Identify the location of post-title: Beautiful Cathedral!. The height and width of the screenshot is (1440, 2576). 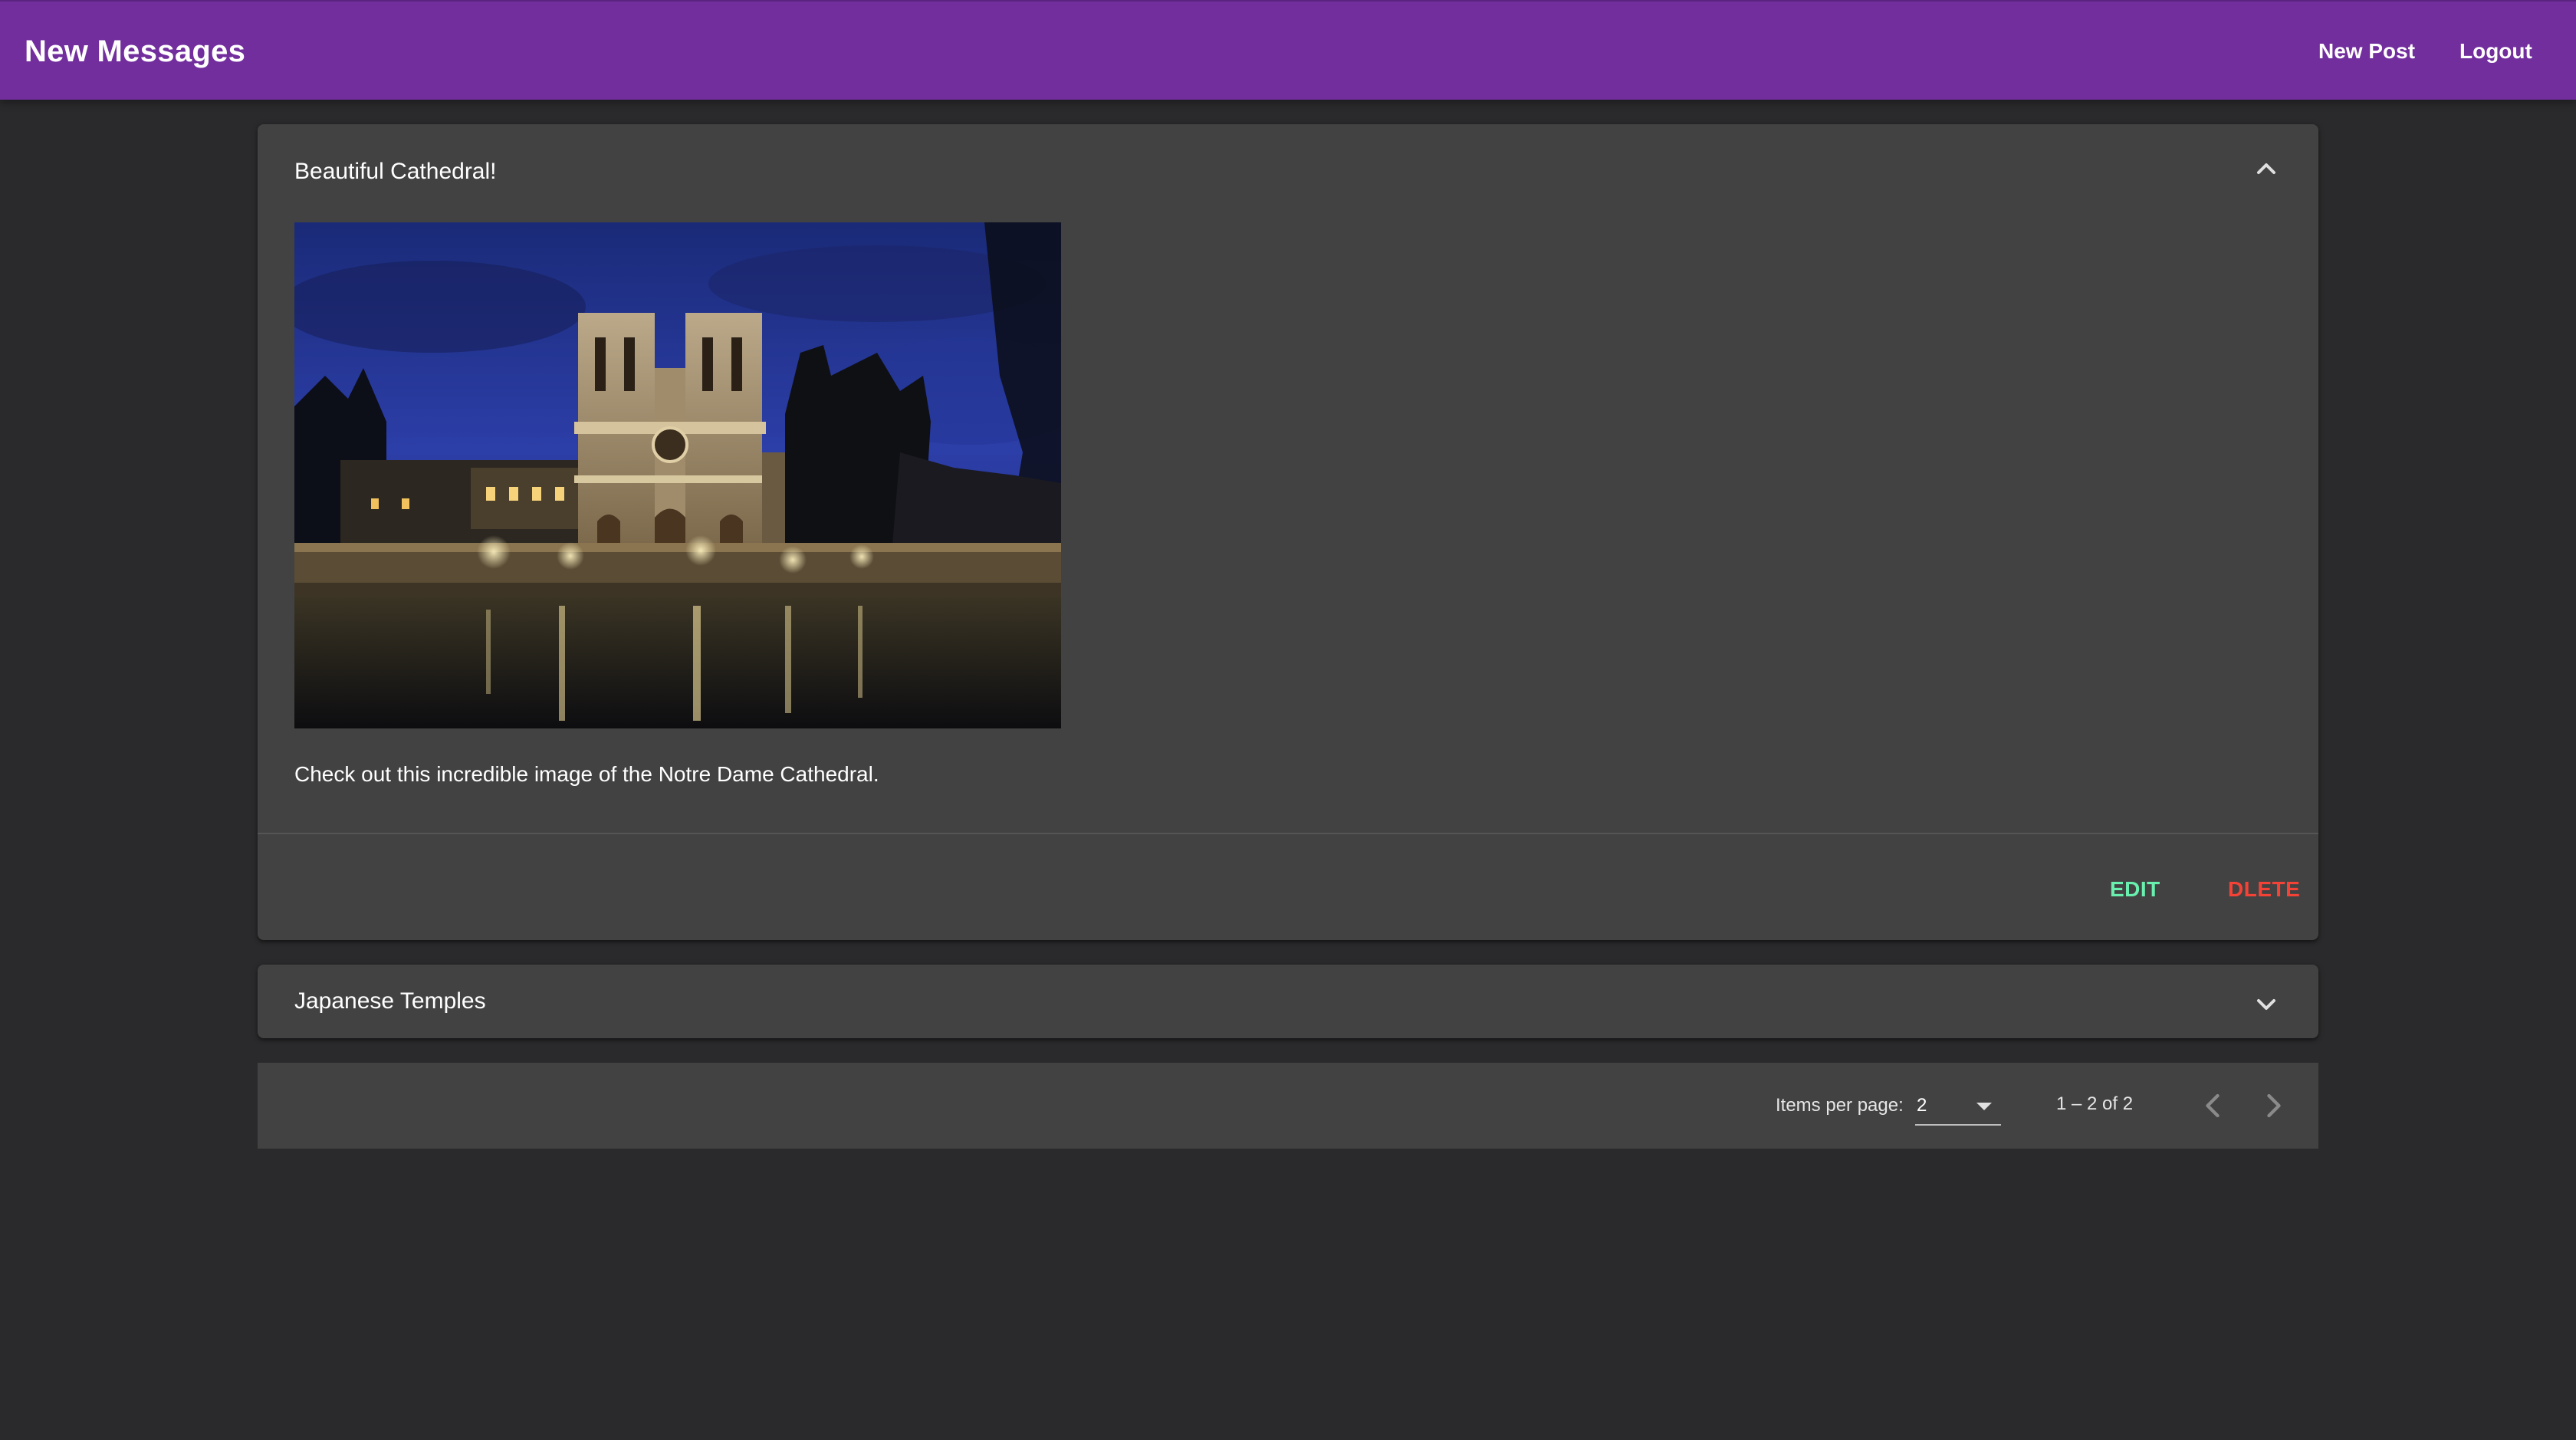
(396, 171).